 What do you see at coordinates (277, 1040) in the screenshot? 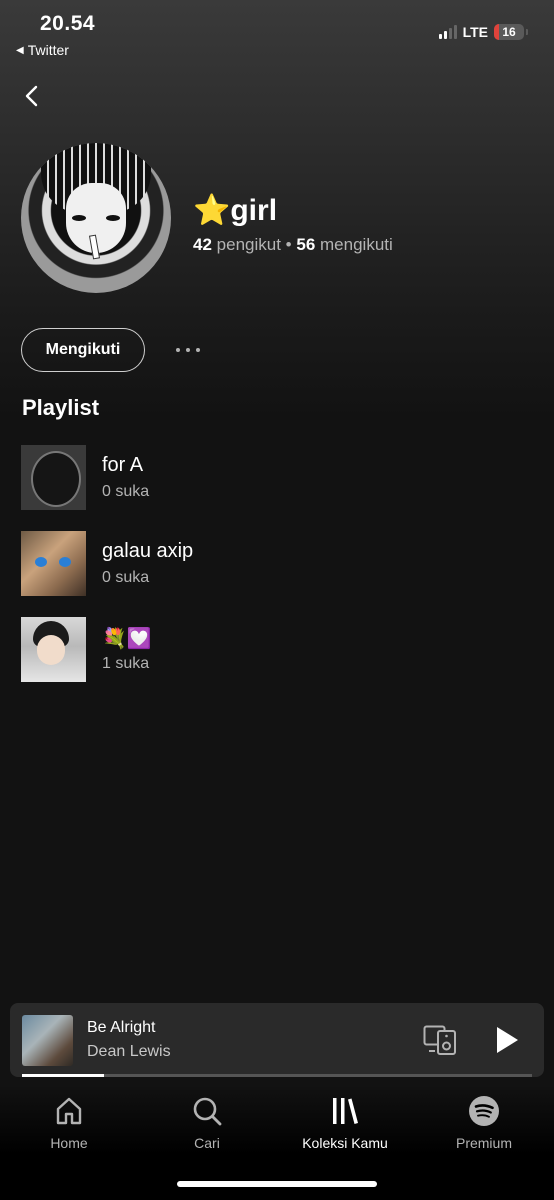
I see `mini-player: Be Alright Dean Lewis` at bounding box center [277, 1040].